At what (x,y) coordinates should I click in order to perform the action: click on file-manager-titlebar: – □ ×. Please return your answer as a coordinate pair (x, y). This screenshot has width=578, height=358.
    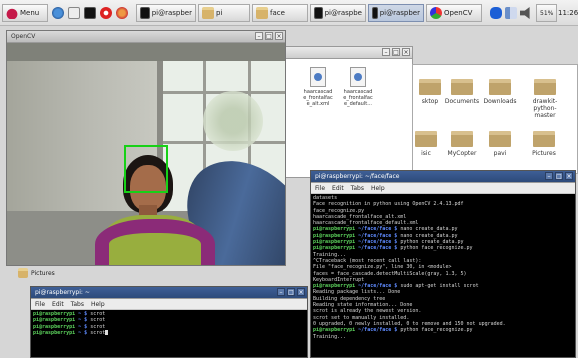
    Looking at the image, I should click on (349, 53).